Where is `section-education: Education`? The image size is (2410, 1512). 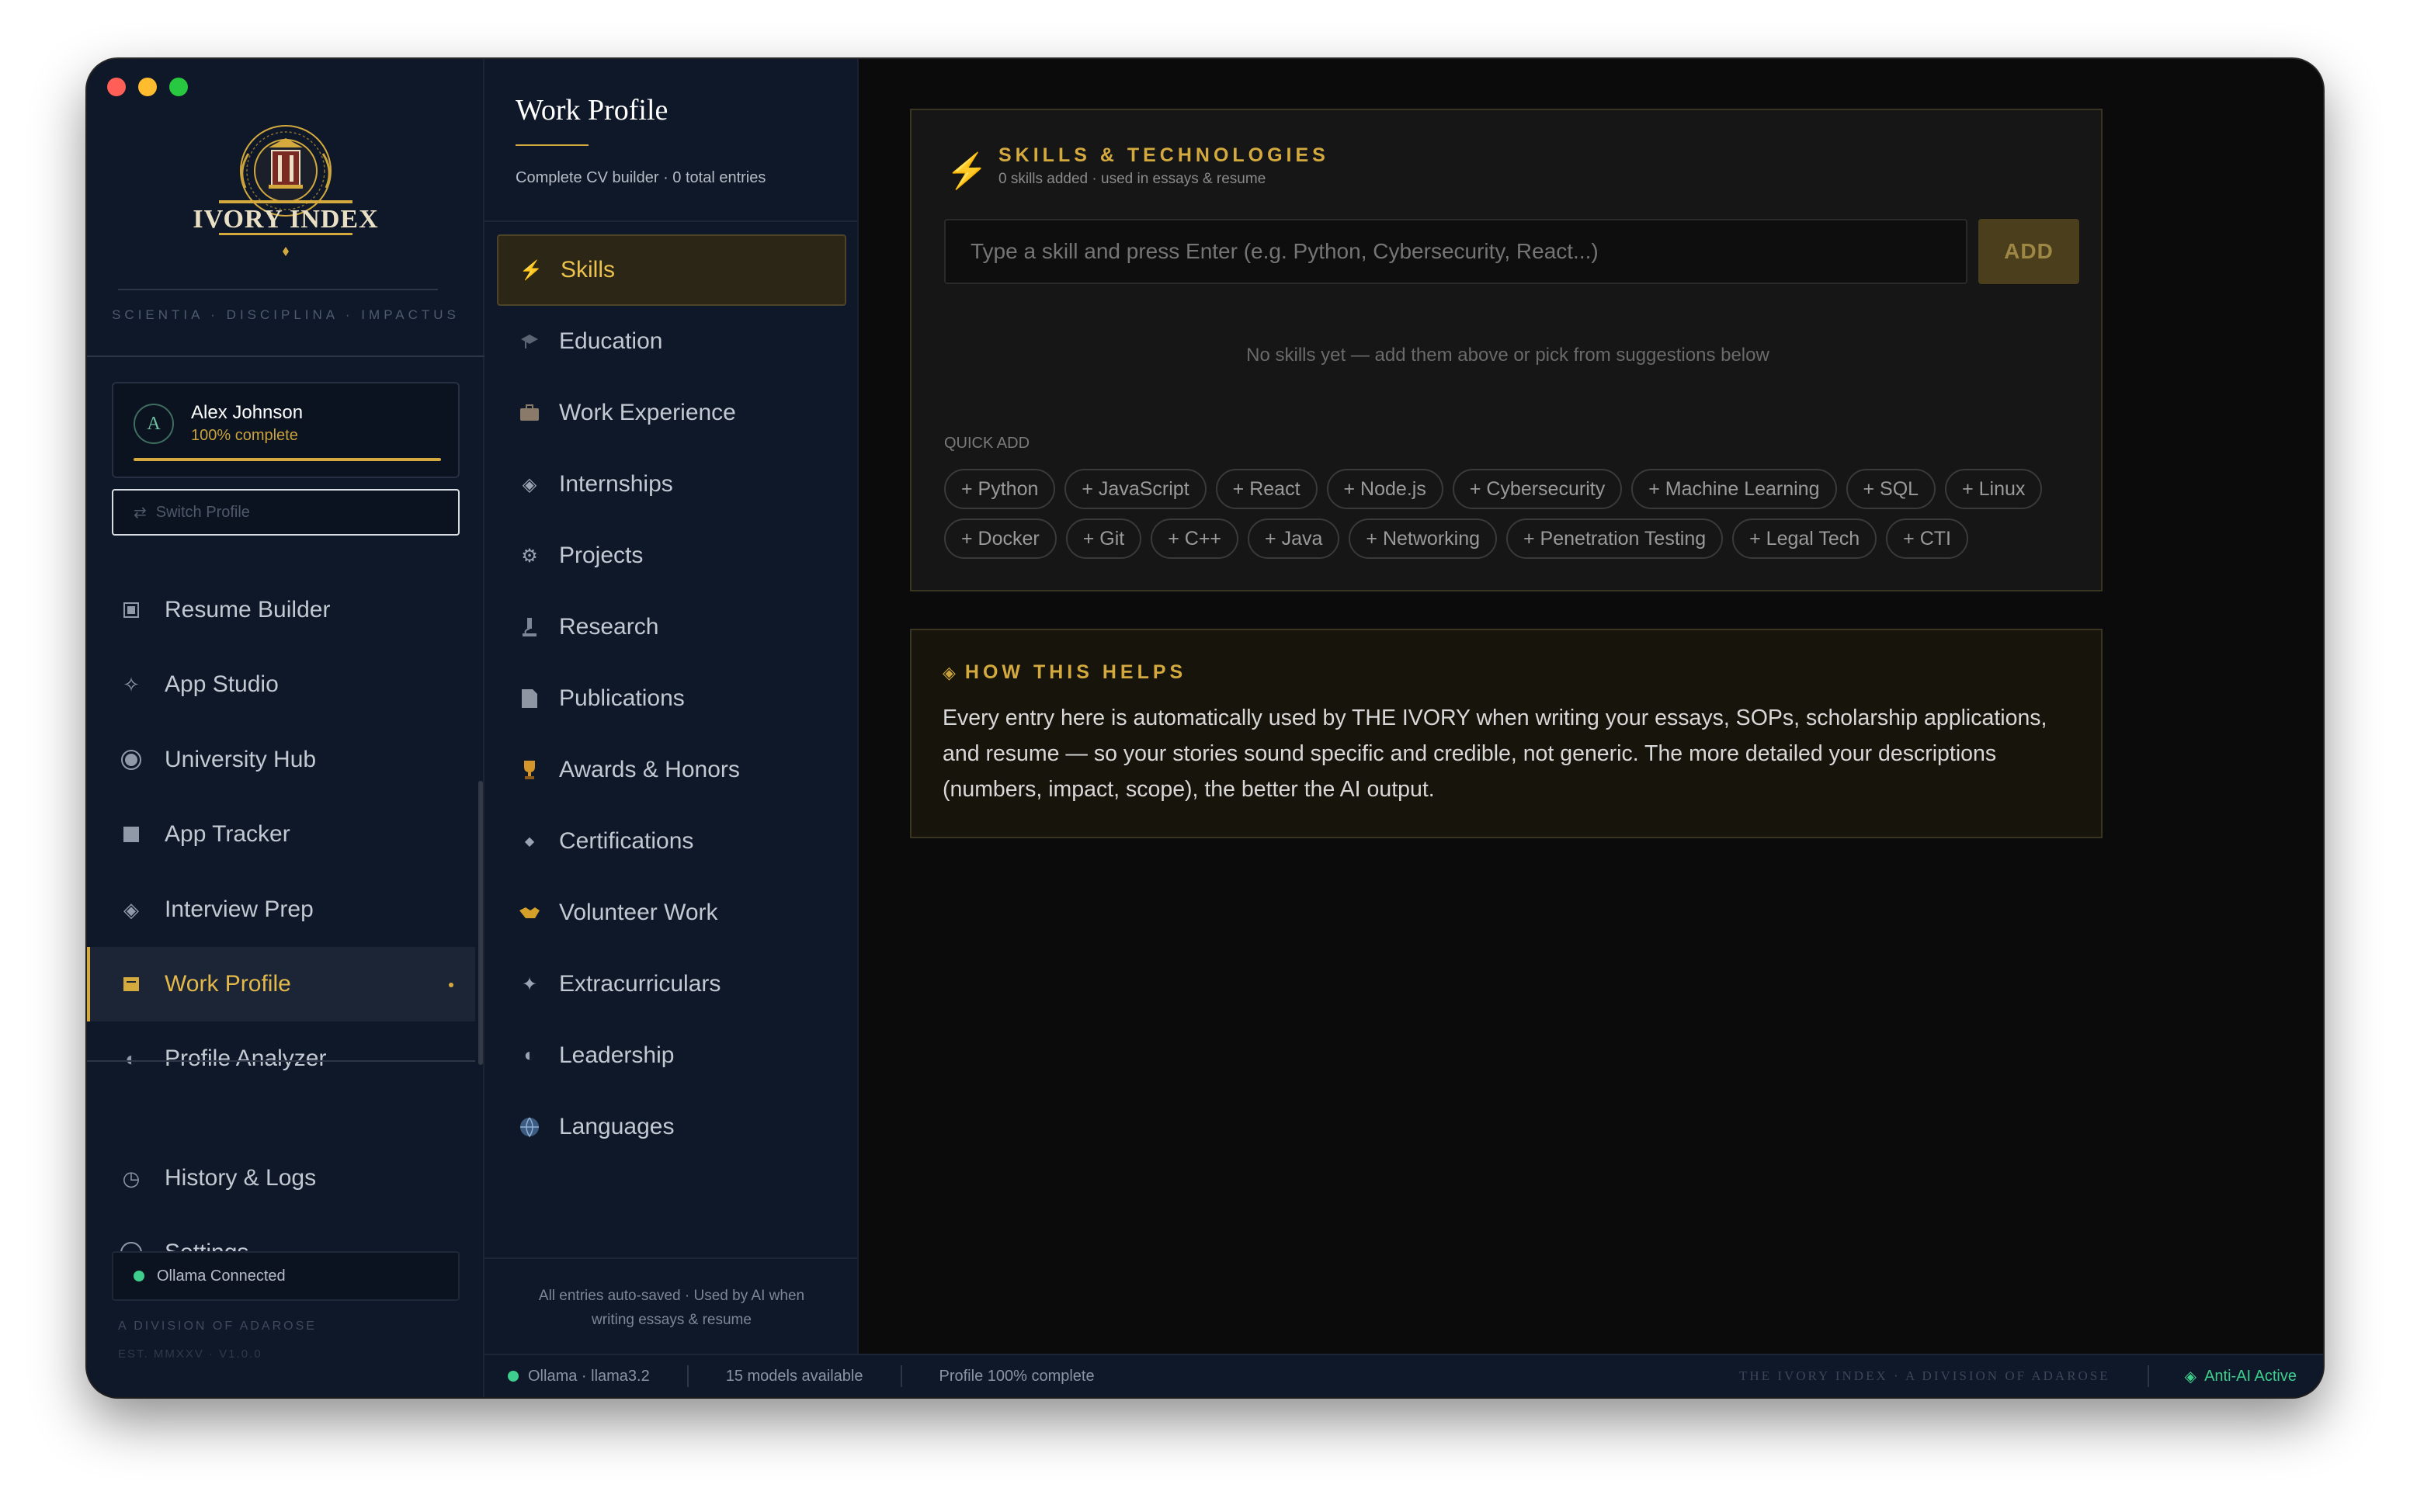
section-education: Education is located at coordinates (672, 341).